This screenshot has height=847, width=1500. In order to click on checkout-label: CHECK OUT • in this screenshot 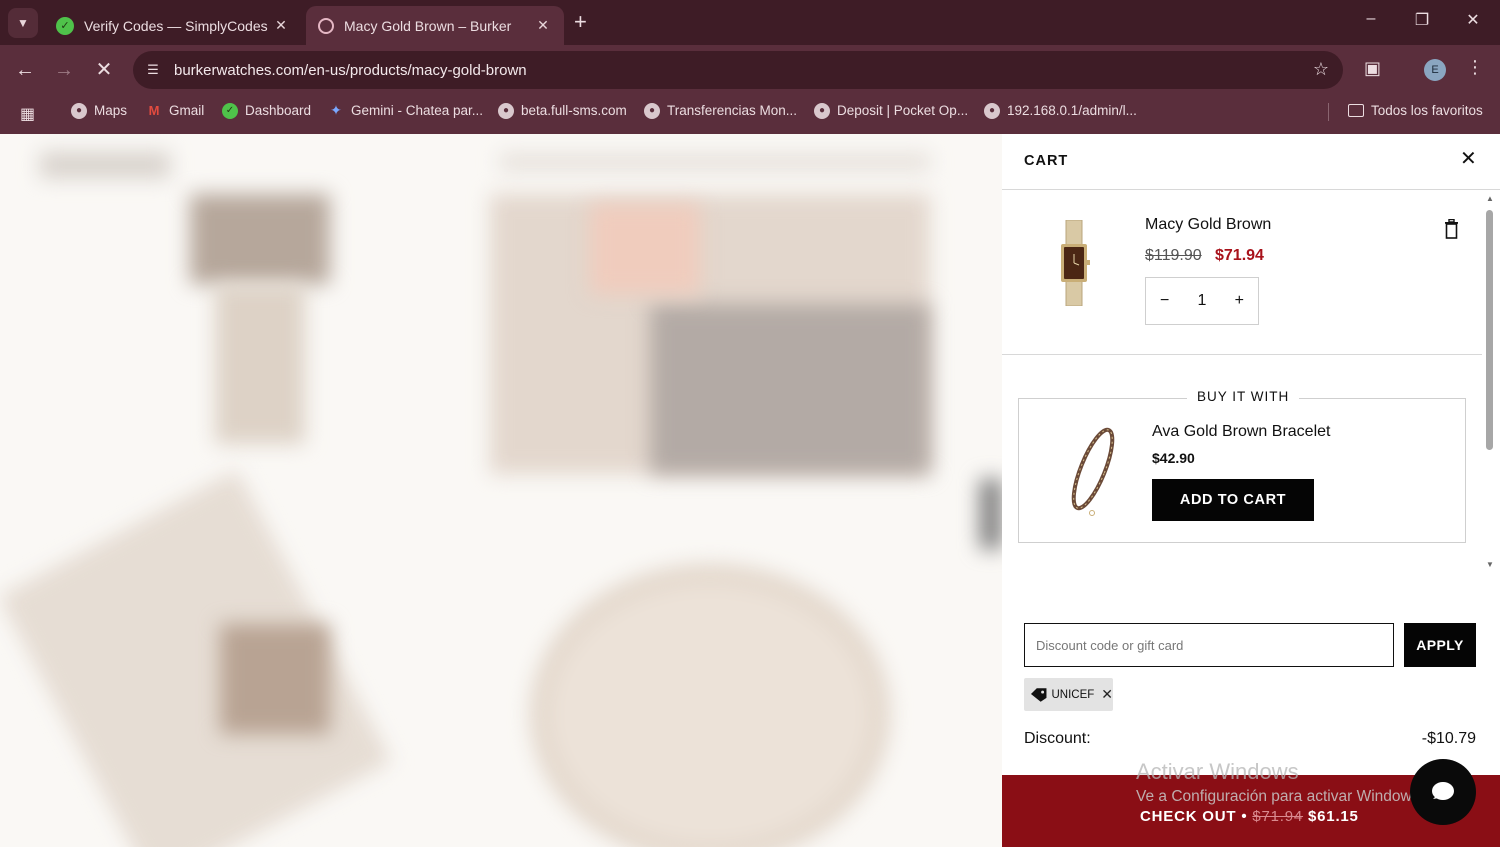, I will do `click(1194, 816)`.